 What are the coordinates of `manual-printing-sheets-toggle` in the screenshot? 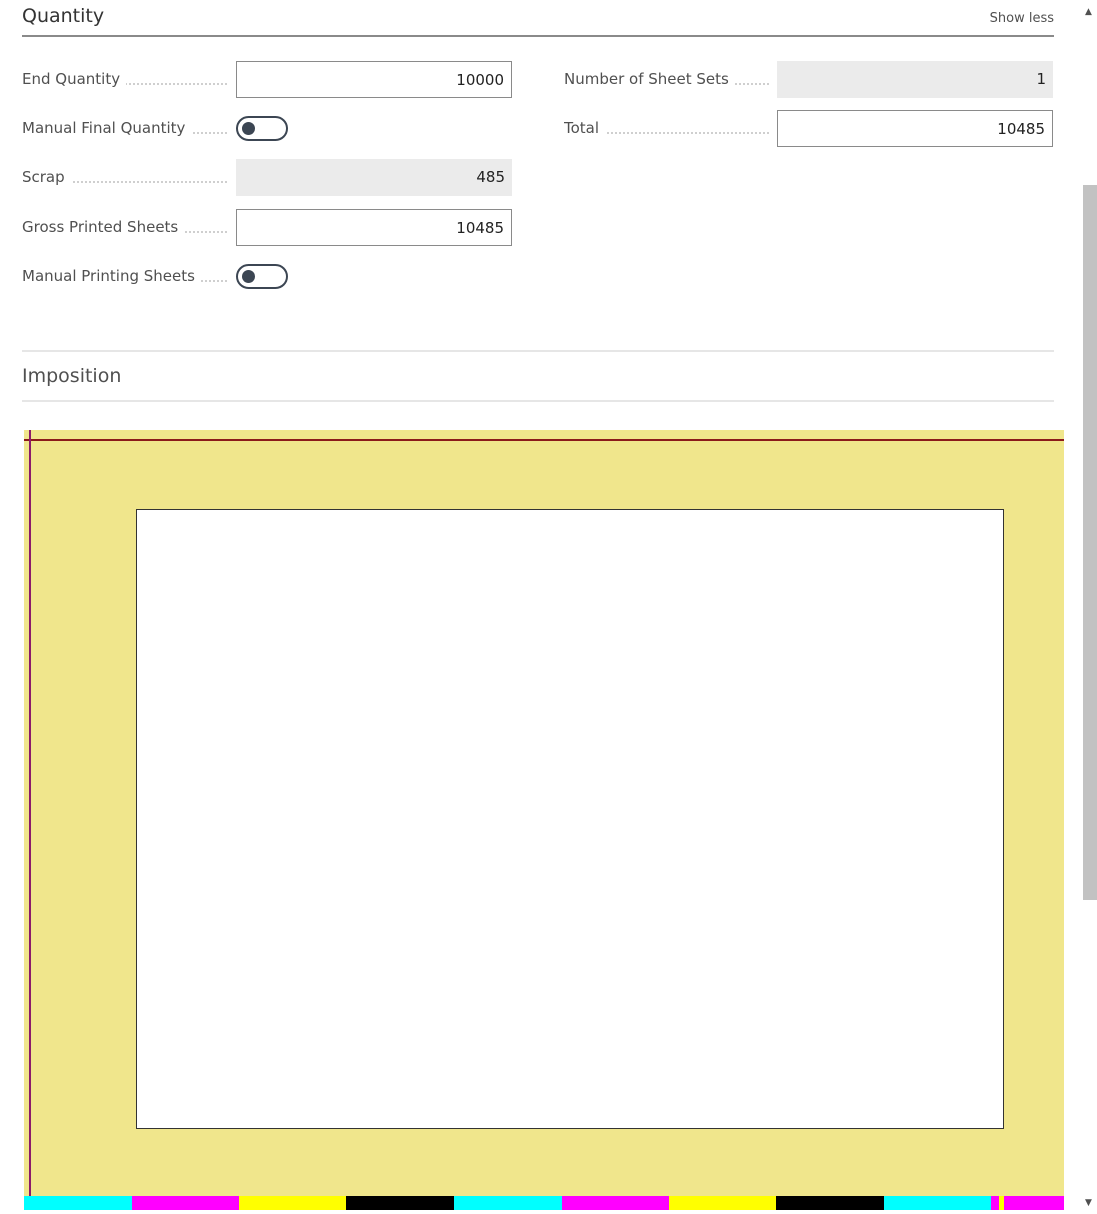 It's located at (262, 276).